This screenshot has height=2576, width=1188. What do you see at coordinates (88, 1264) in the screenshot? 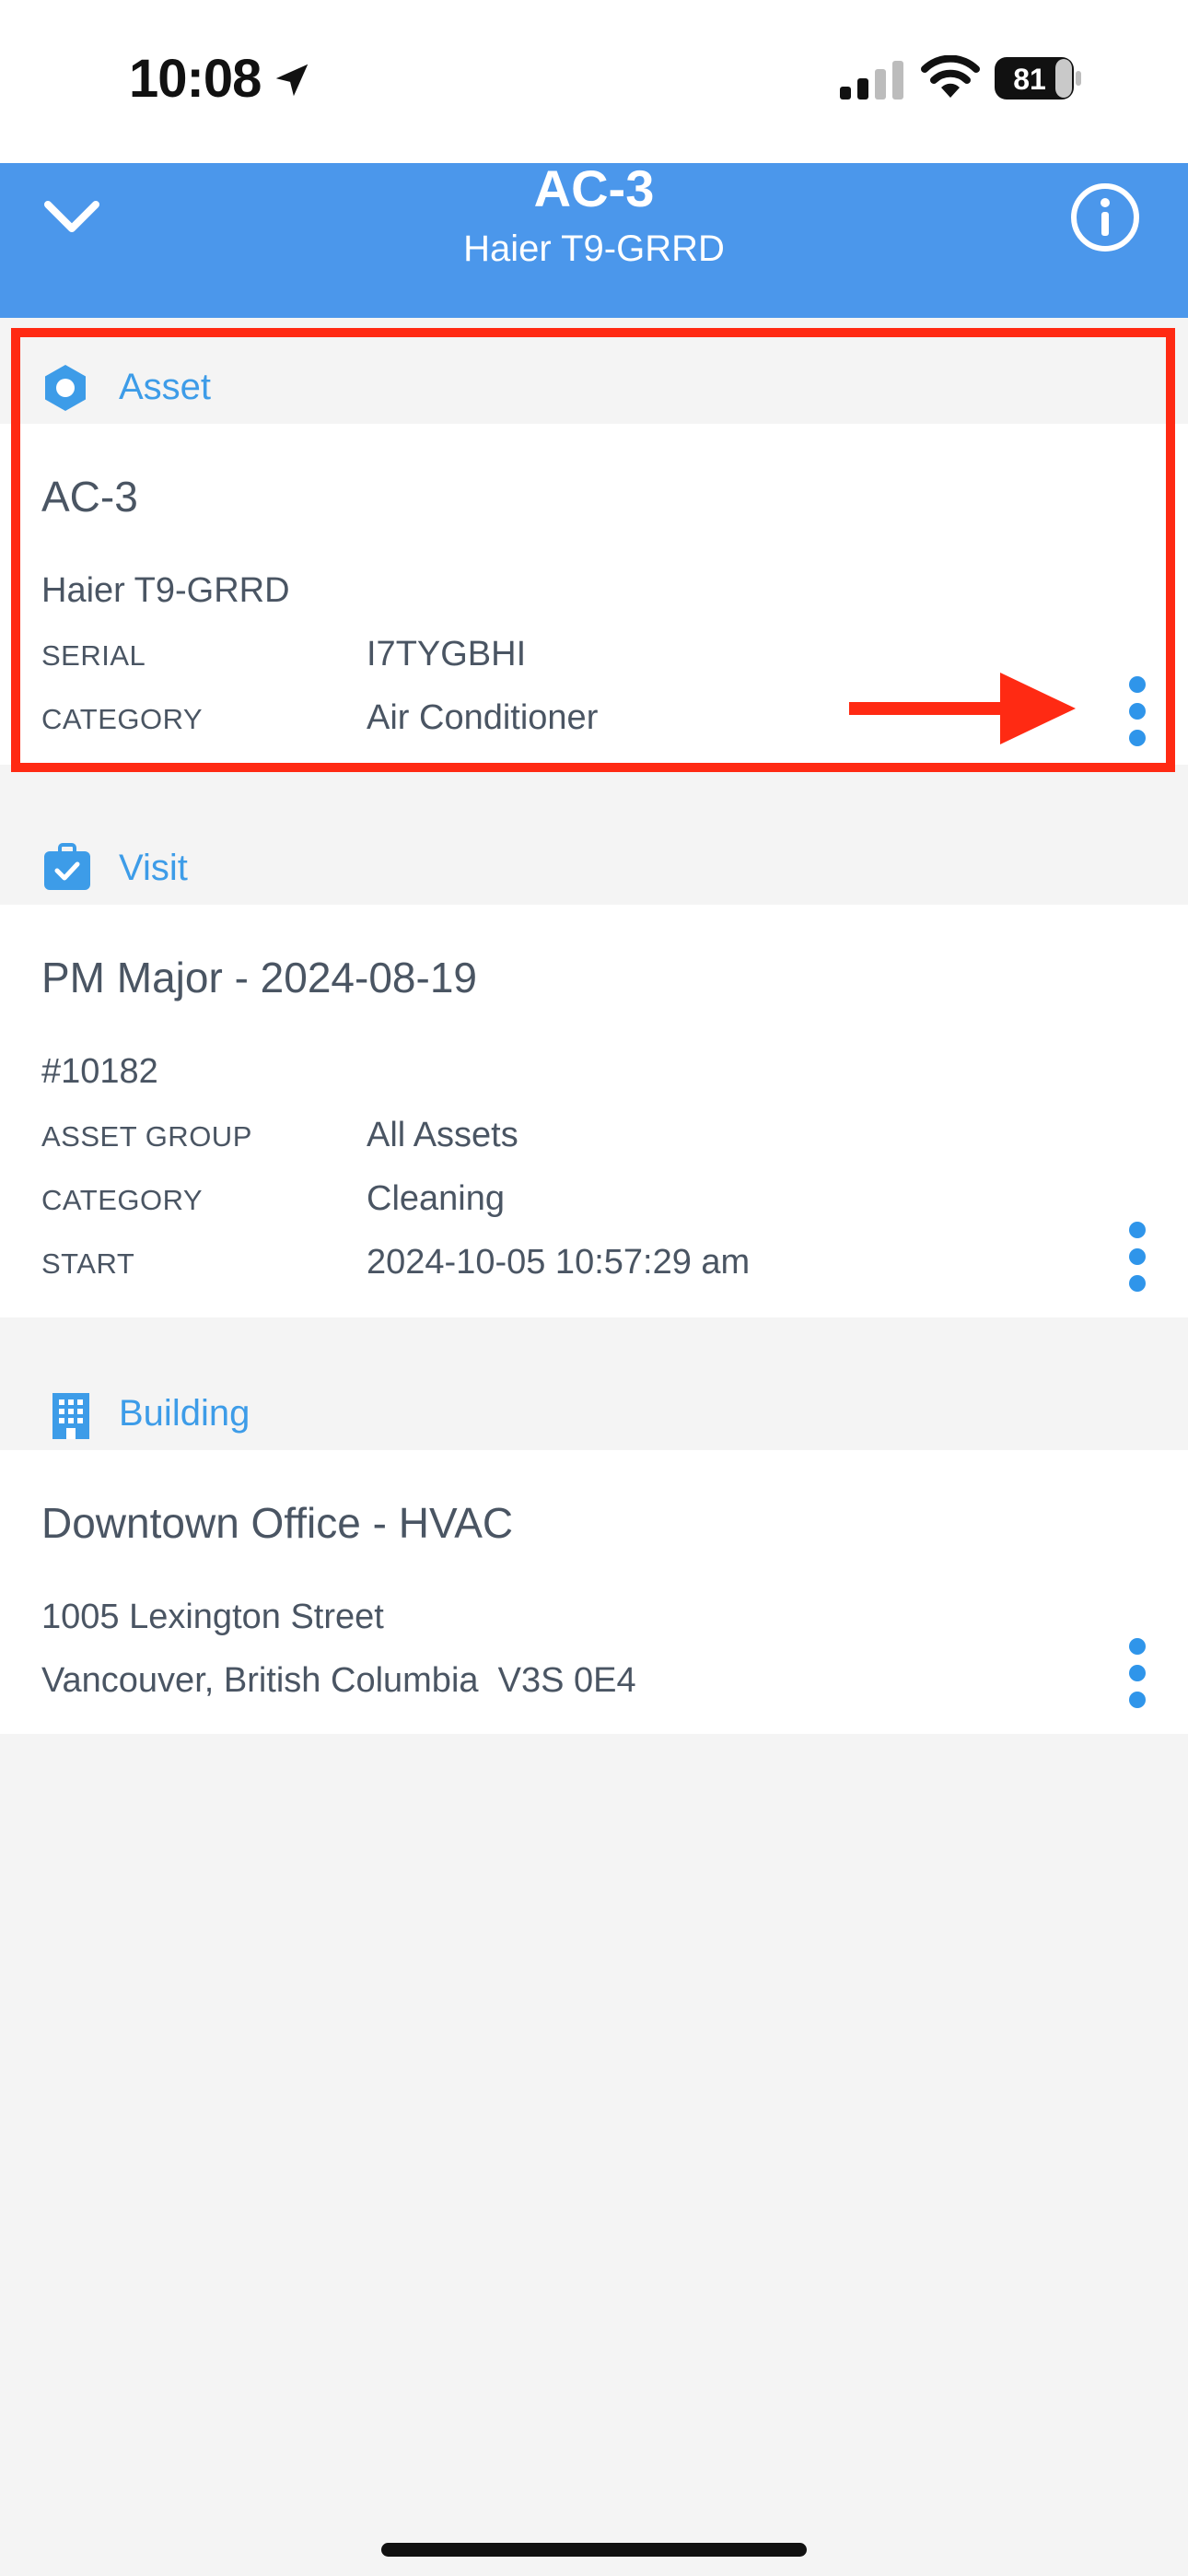
I see `start-label: START` at bounding box center [88, 1264].